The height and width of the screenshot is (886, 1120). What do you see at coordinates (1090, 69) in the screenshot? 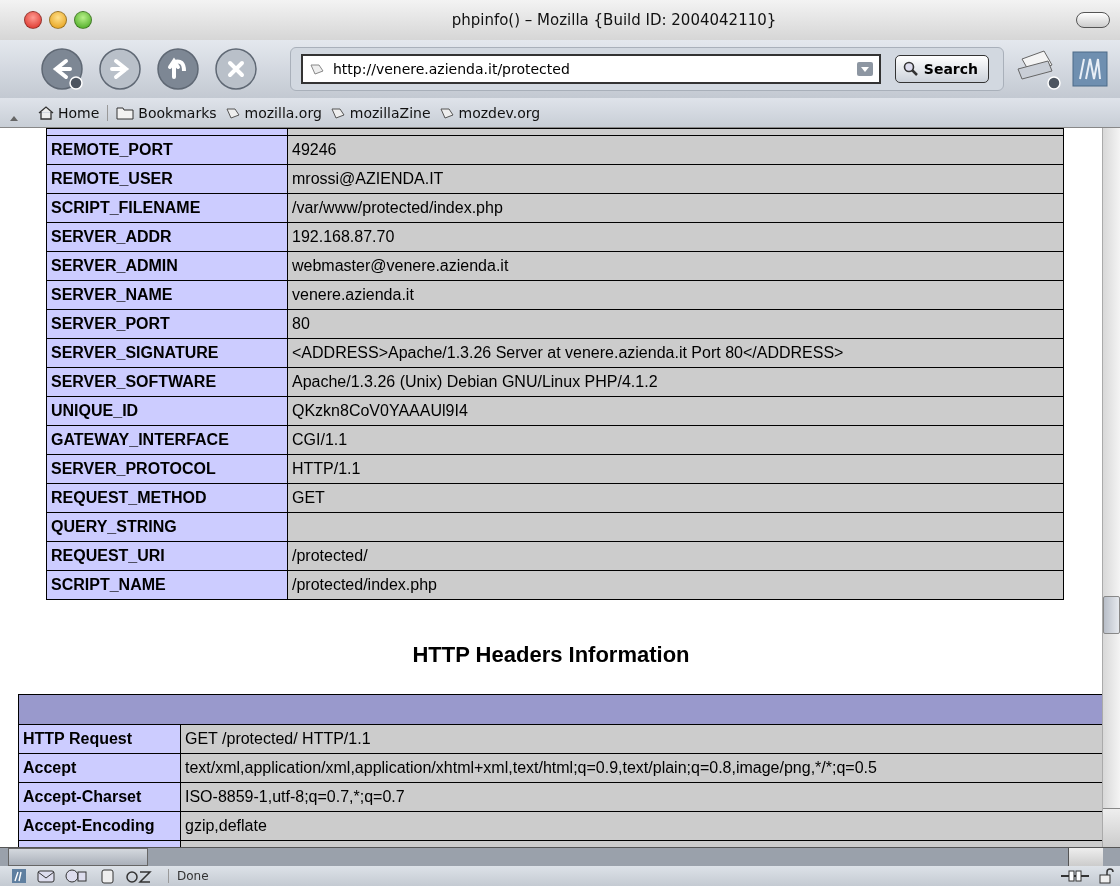
I see `mozilla-logo-icon` at bounding box center [1090, 69].